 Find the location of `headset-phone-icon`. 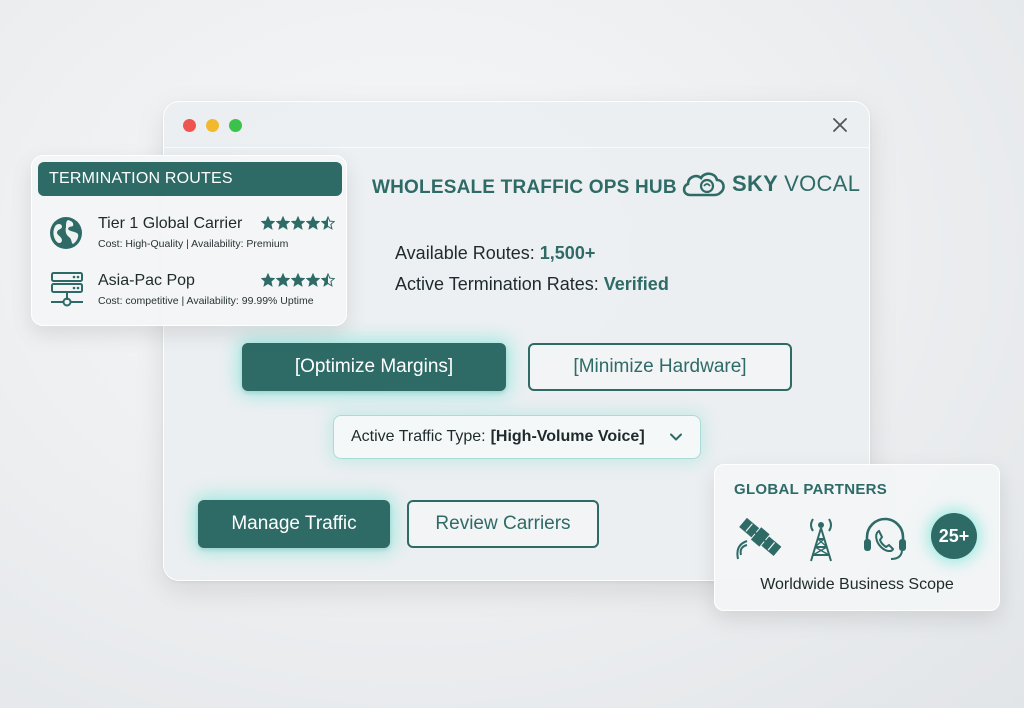

headset-phone-icon is located at coordinates (885, 538).